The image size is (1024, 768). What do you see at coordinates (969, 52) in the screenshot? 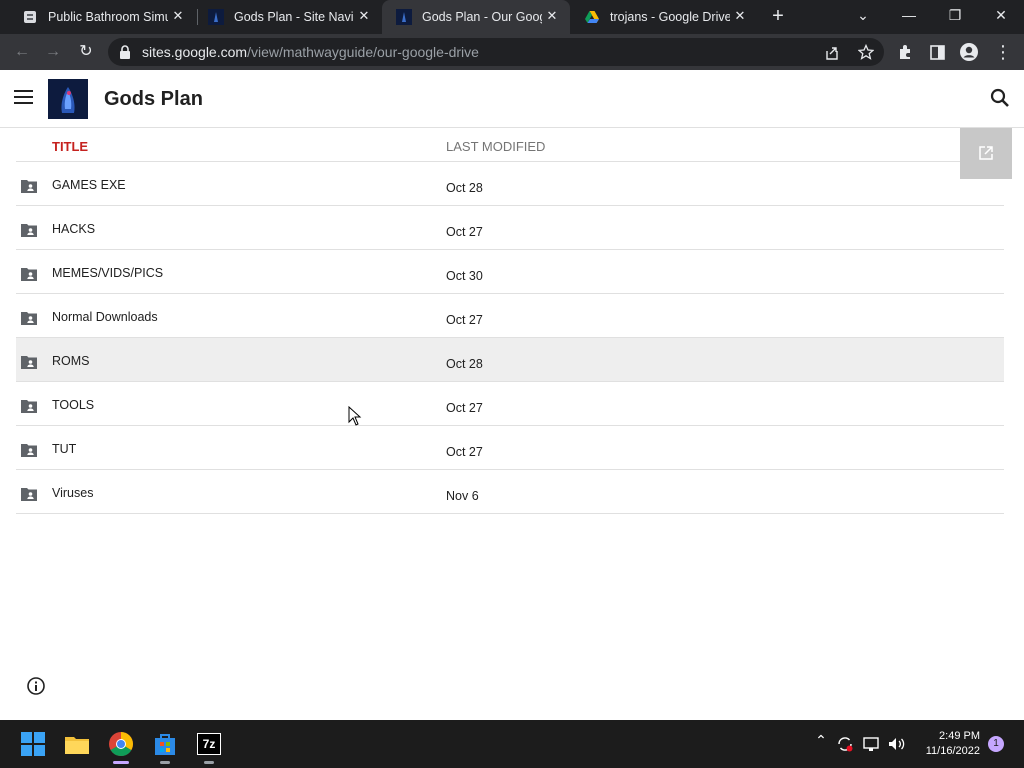
I see `profile-avatar-icon` at bounding box center [969, 52].